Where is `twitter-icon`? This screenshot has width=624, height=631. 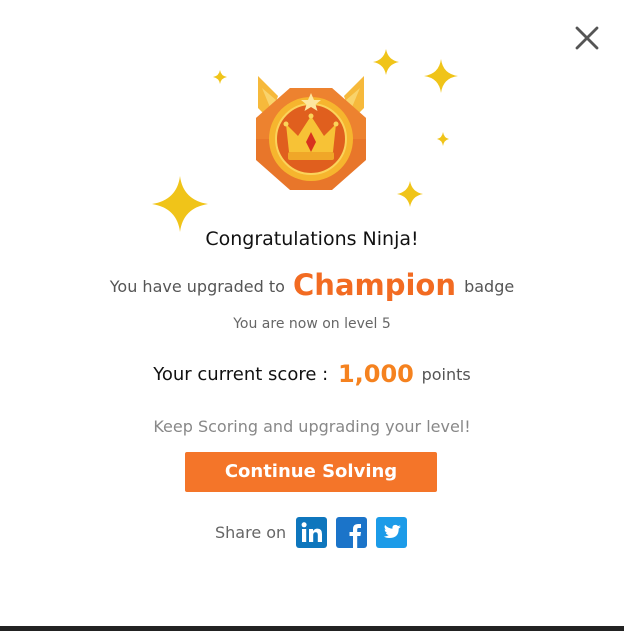
twitter-icon is located at coordinates (392, 532).